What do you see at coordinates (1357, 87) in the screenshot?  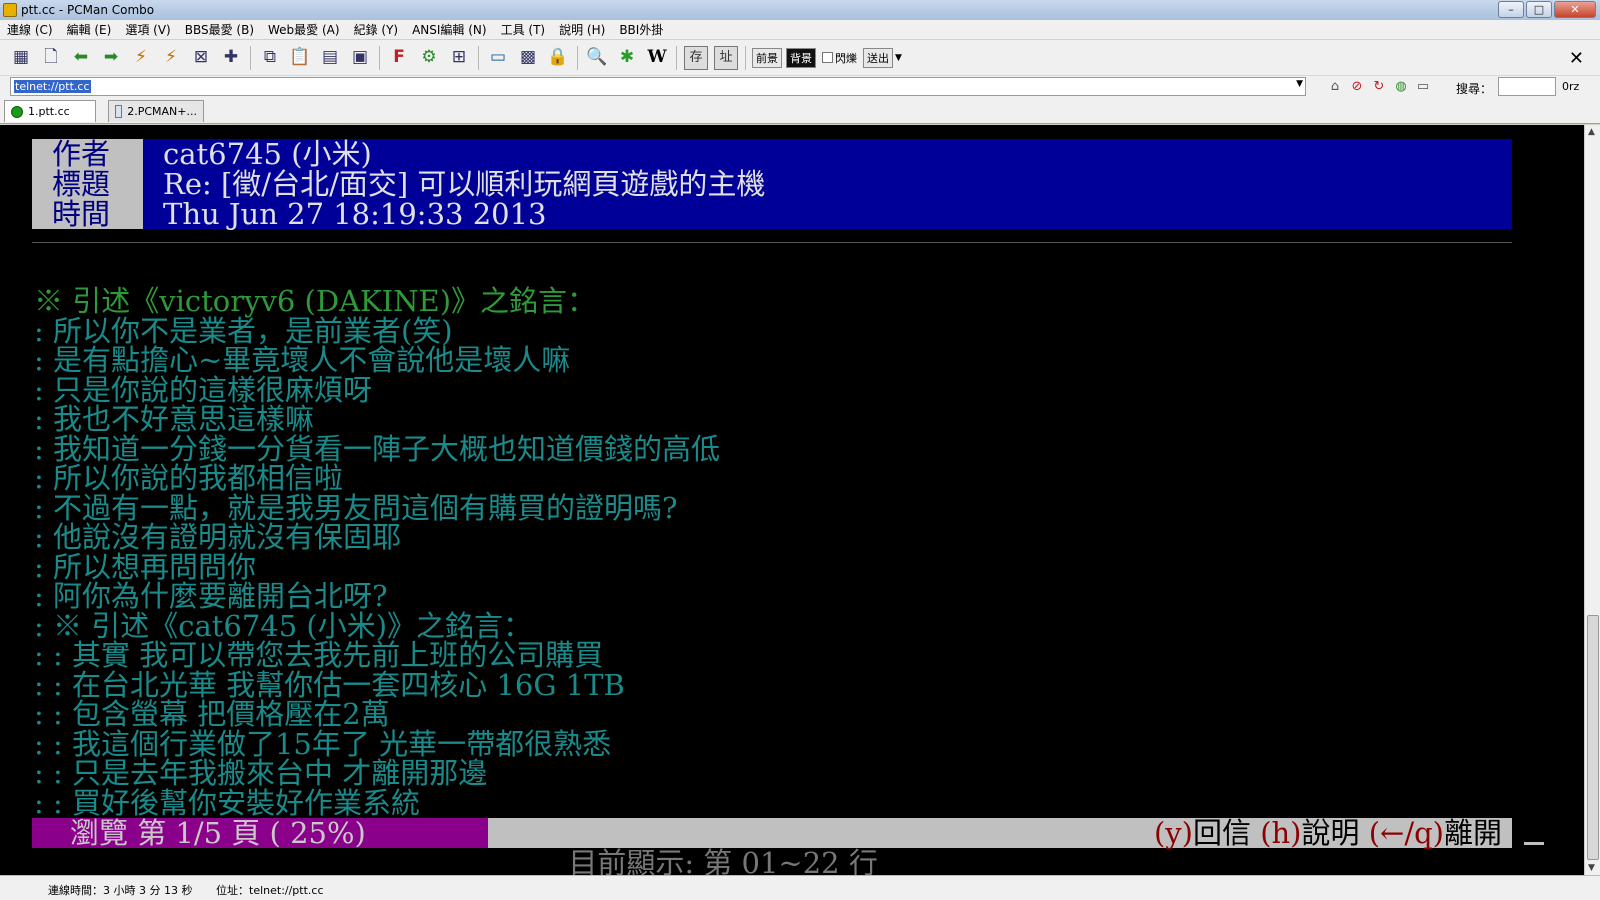 I see `stop-icon: ⊘` at bounding box center [1357, 87].